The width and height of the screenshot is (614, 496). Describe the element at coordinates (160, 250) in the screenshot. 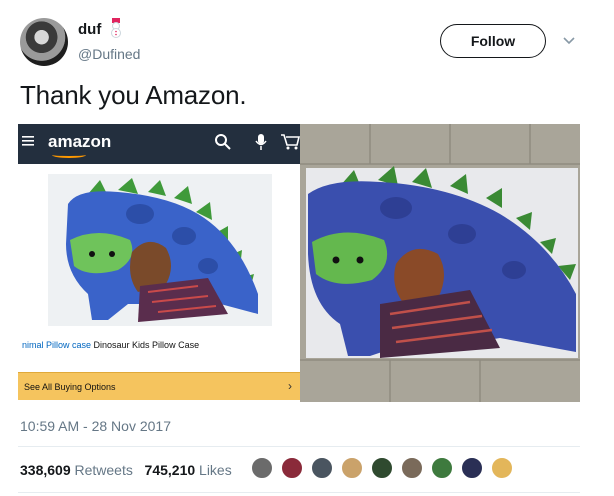

I see `product-image` at that location.